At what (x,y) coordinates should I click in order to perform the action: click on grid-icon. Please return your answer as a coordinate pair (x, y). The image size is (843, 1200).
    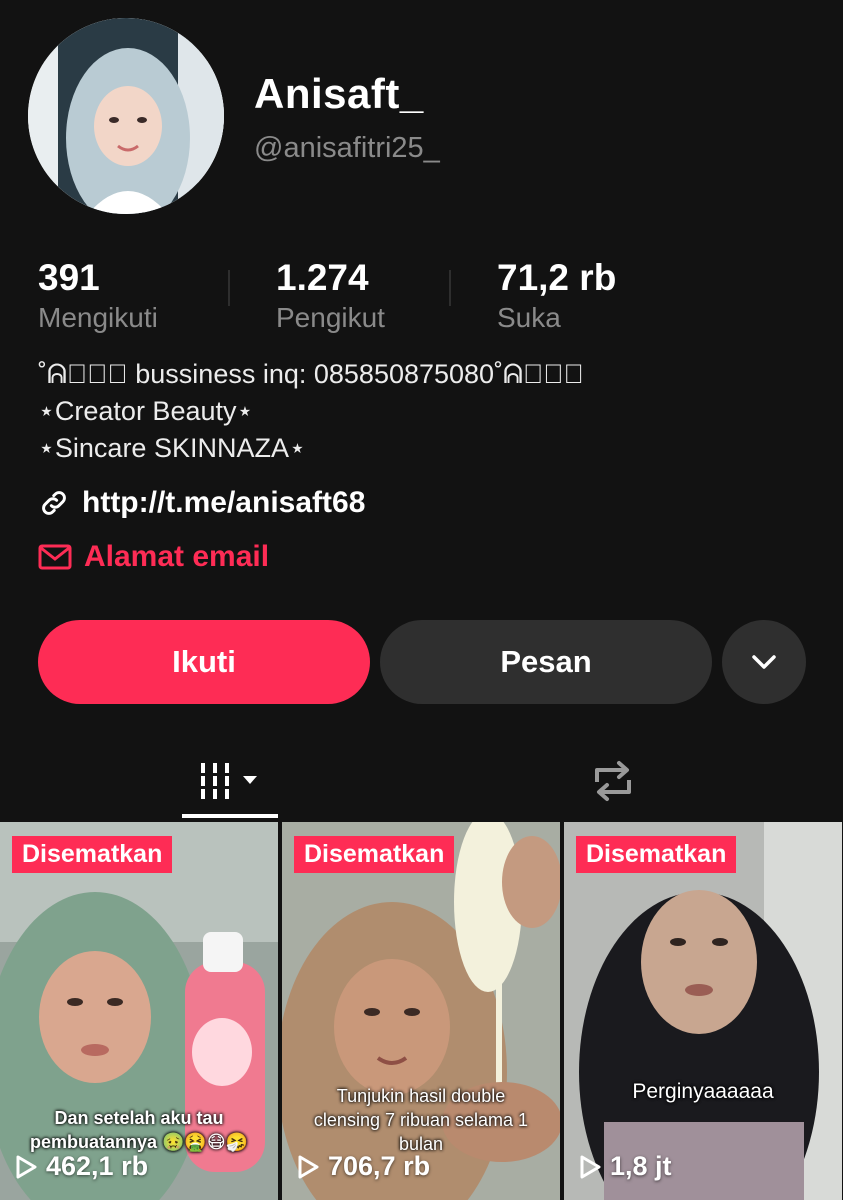
    Looking at the image, I should click on (229, 781).